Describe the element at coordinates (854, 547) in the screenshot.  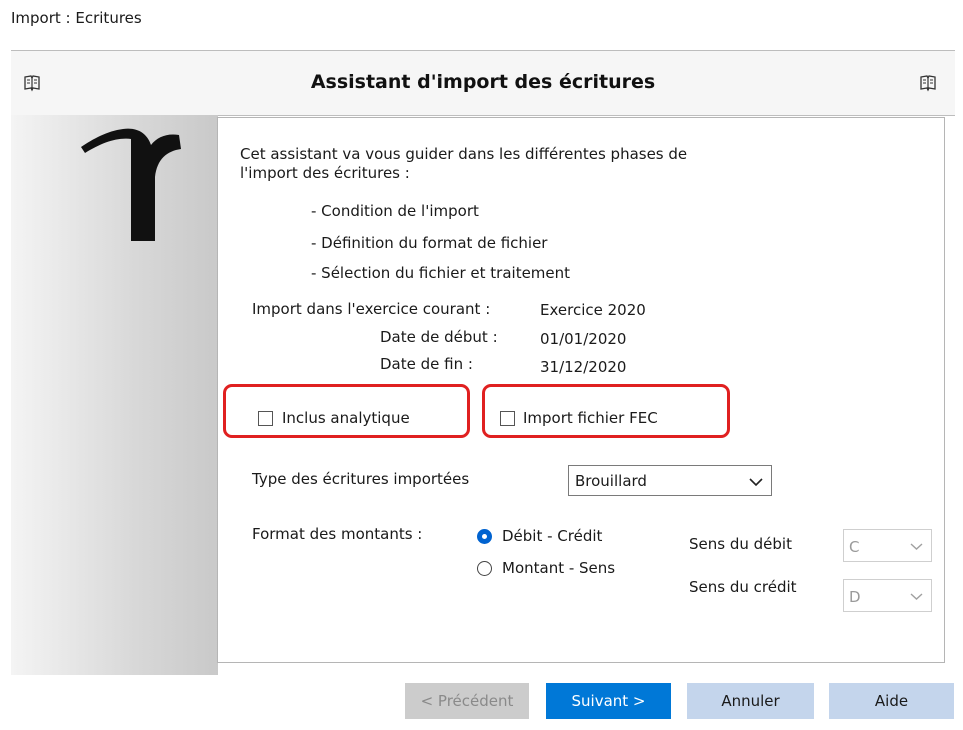
I see `debit-sense-value: C` at that location.